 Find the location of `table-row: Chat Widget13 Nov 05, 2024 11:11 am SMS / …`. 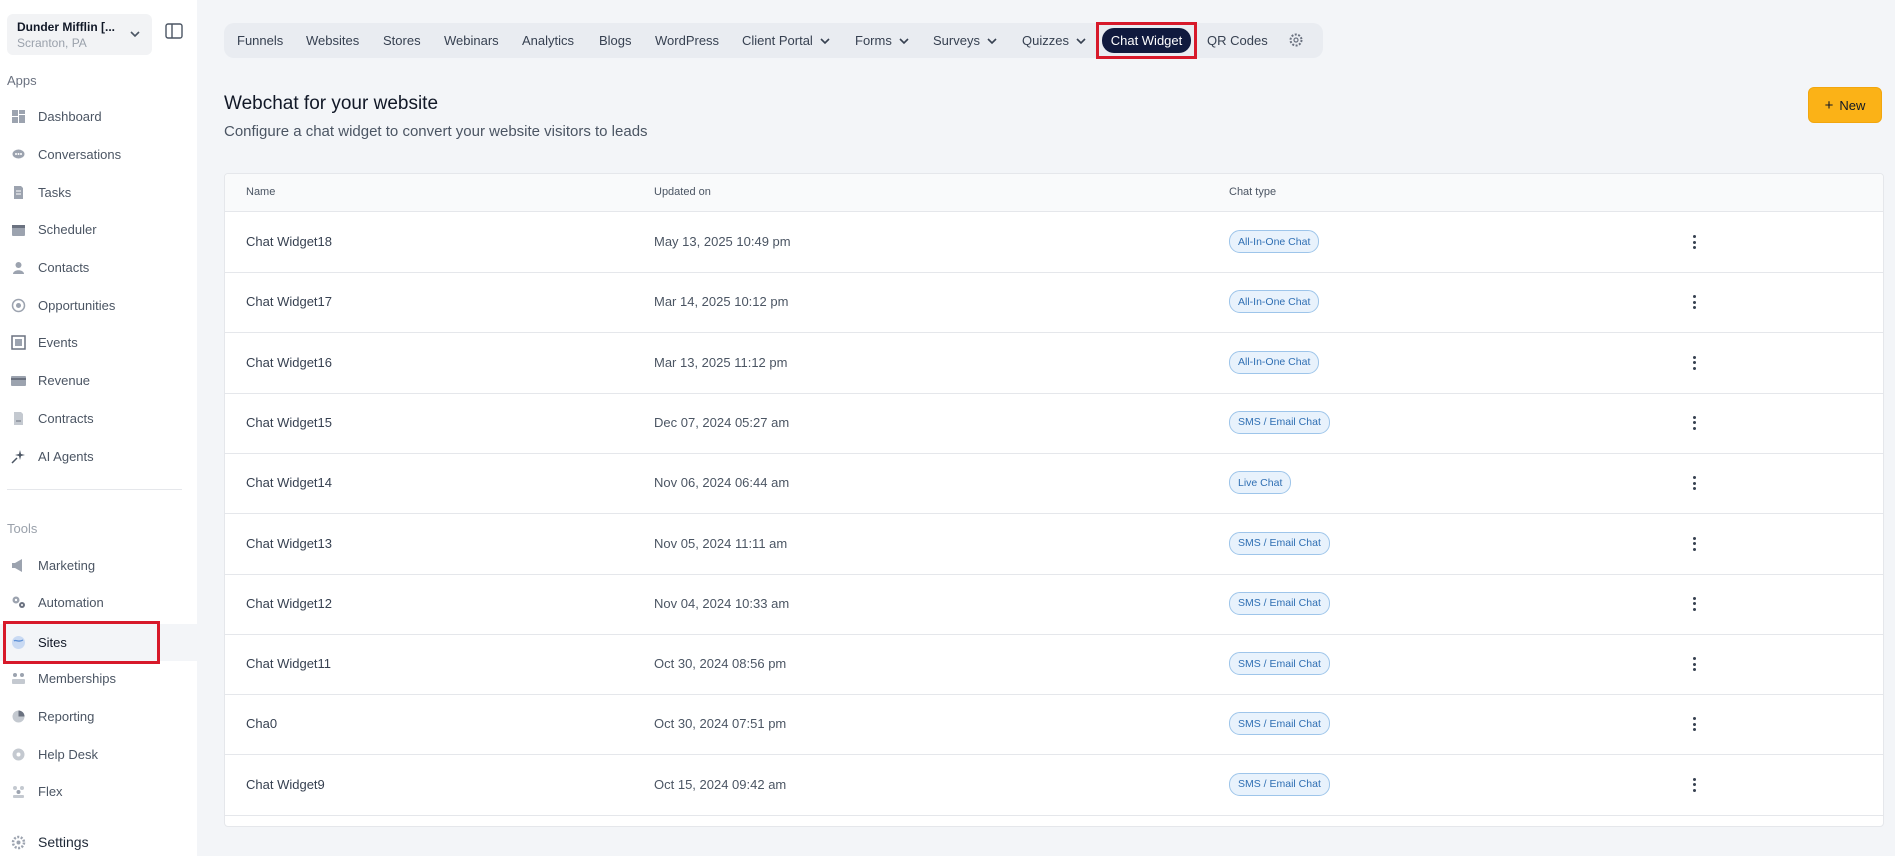

table-row: Chat Widget13 Nov 05, 2024 11:11 am SMS / … is located at coordinates (1054, 544).